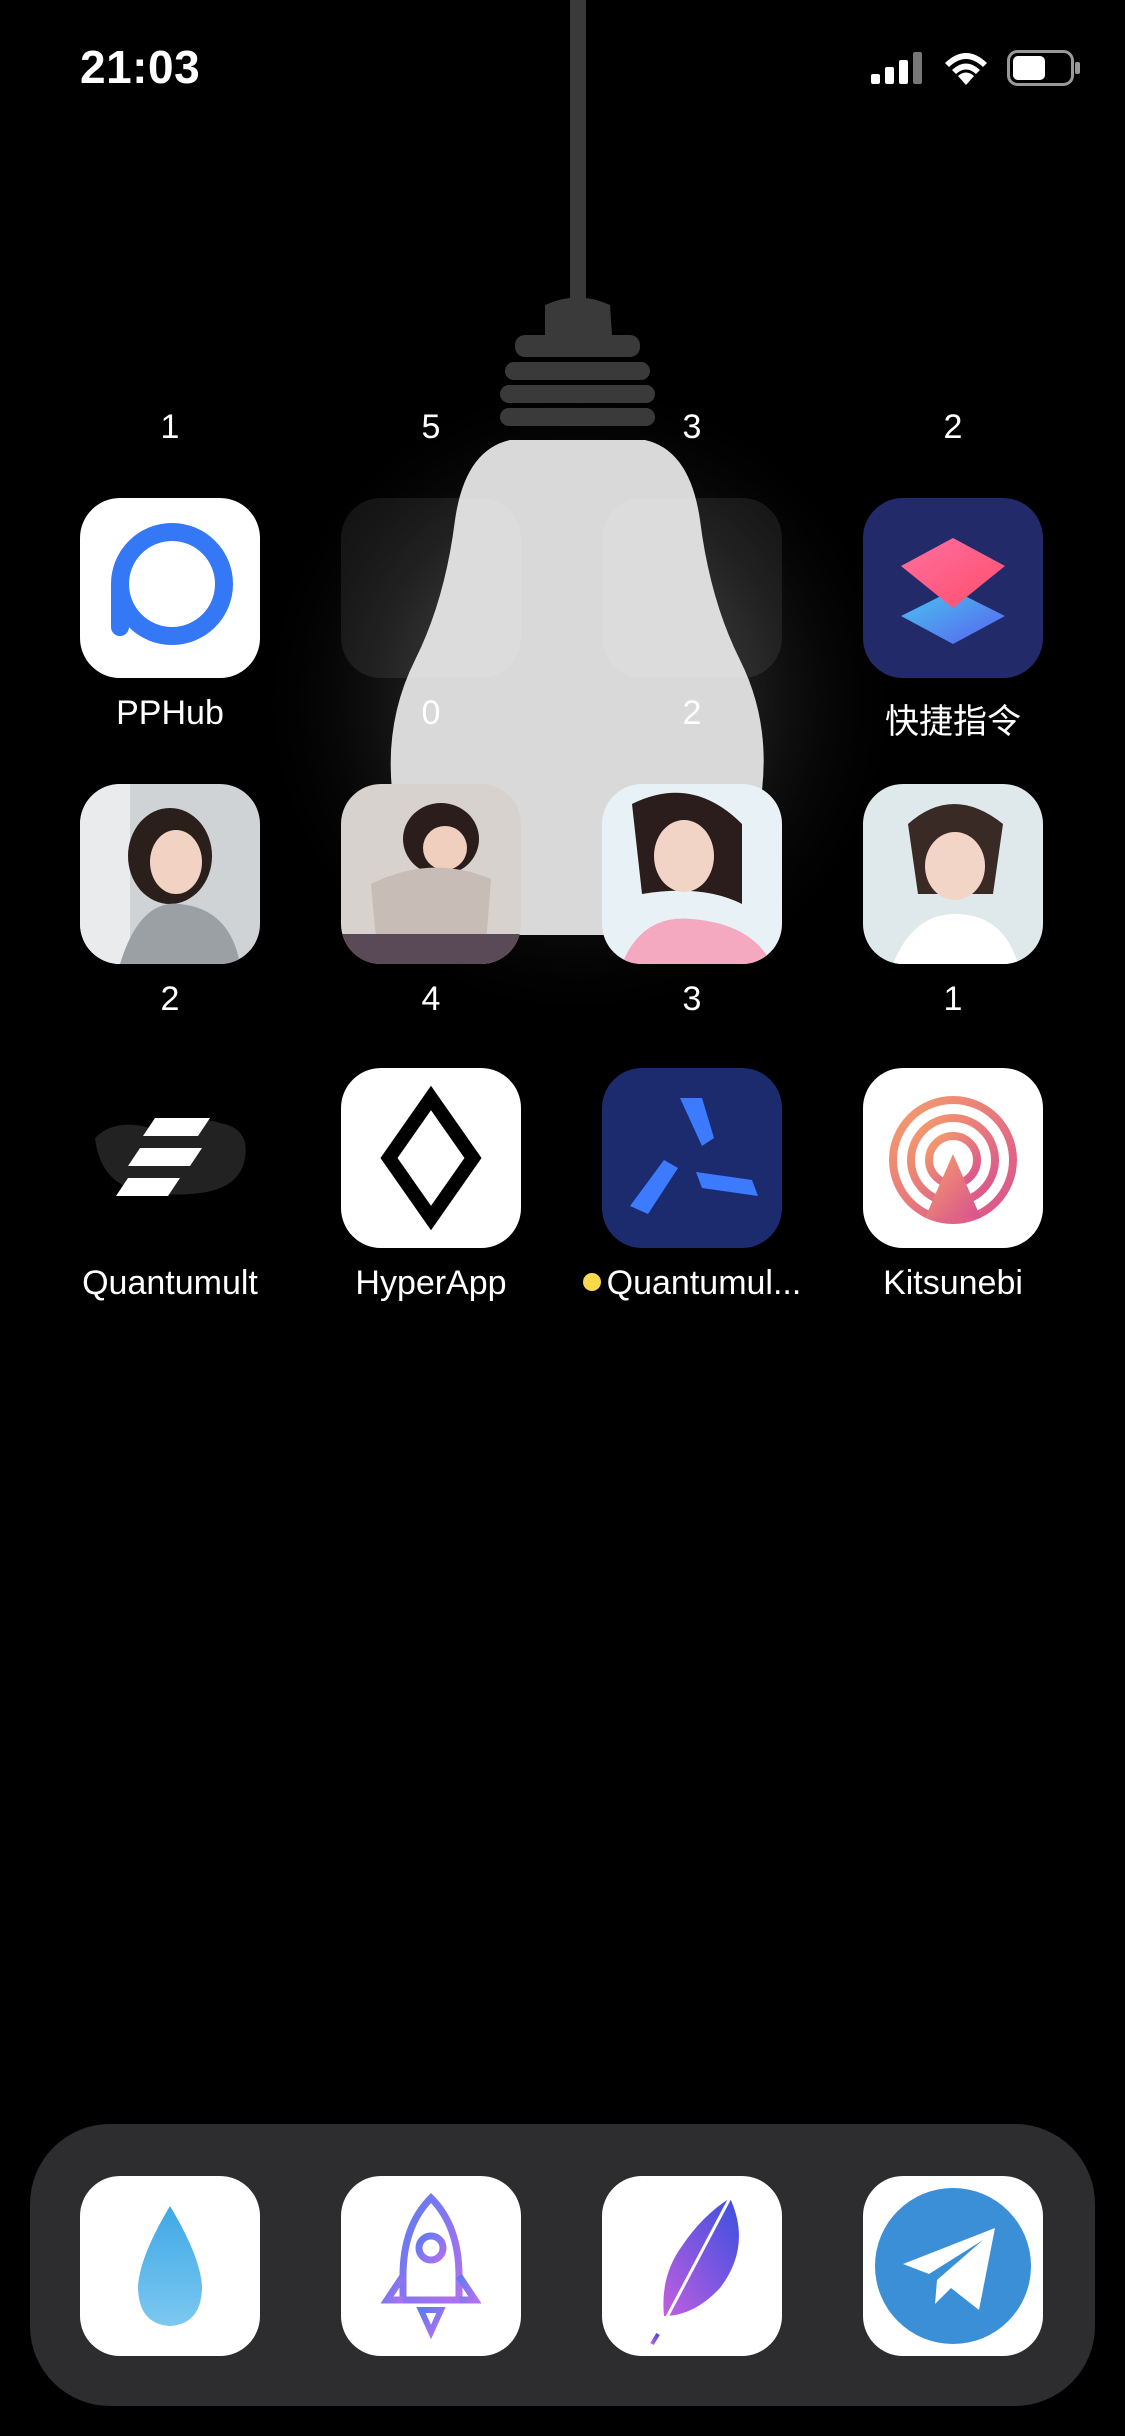  What do you see at coordinates (591, 1282) in the screenshot?
I see `update-dot` at bounding box center [591, 1282].